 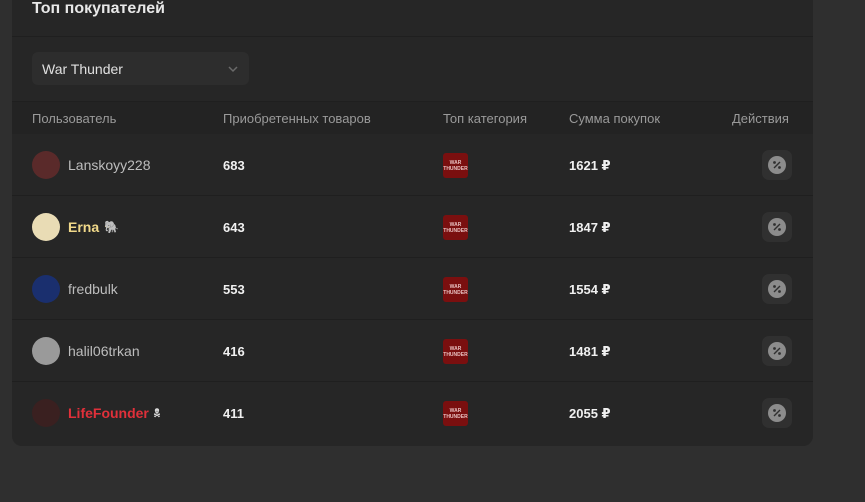 I want to click on bought-count: 683, so click(x=234, y=165).